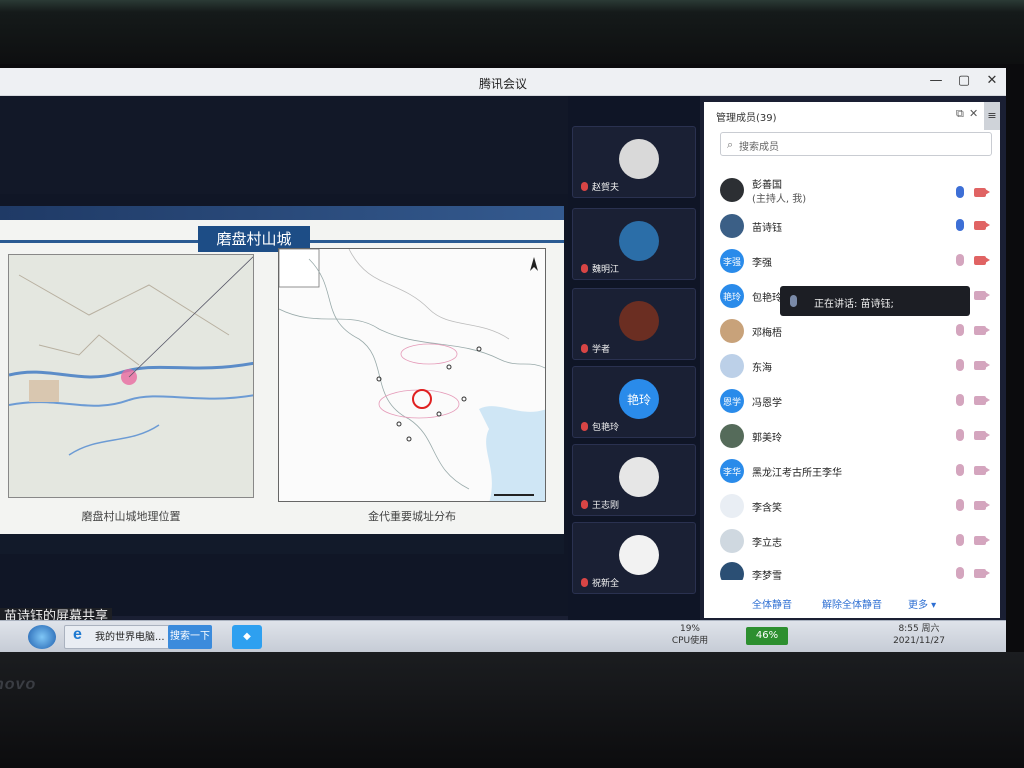 The height and width of the screenshot is (768, 1024). What do you see at coordinates (18, 684) in the screenshot?
I see `brand-logo: novo` at bounding box center [18, 684].